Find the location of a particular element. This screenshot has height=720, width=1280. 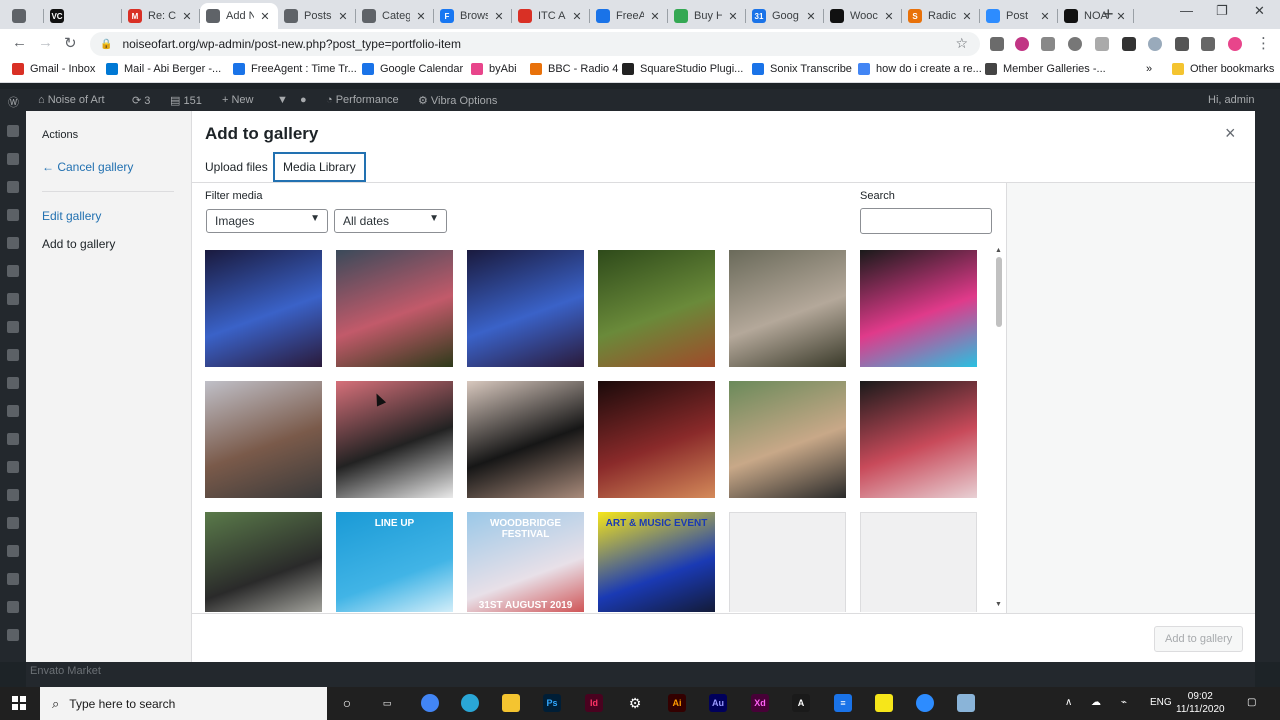

media-thumbnail-green-costume-dancers is located at coordinates (656, 308).